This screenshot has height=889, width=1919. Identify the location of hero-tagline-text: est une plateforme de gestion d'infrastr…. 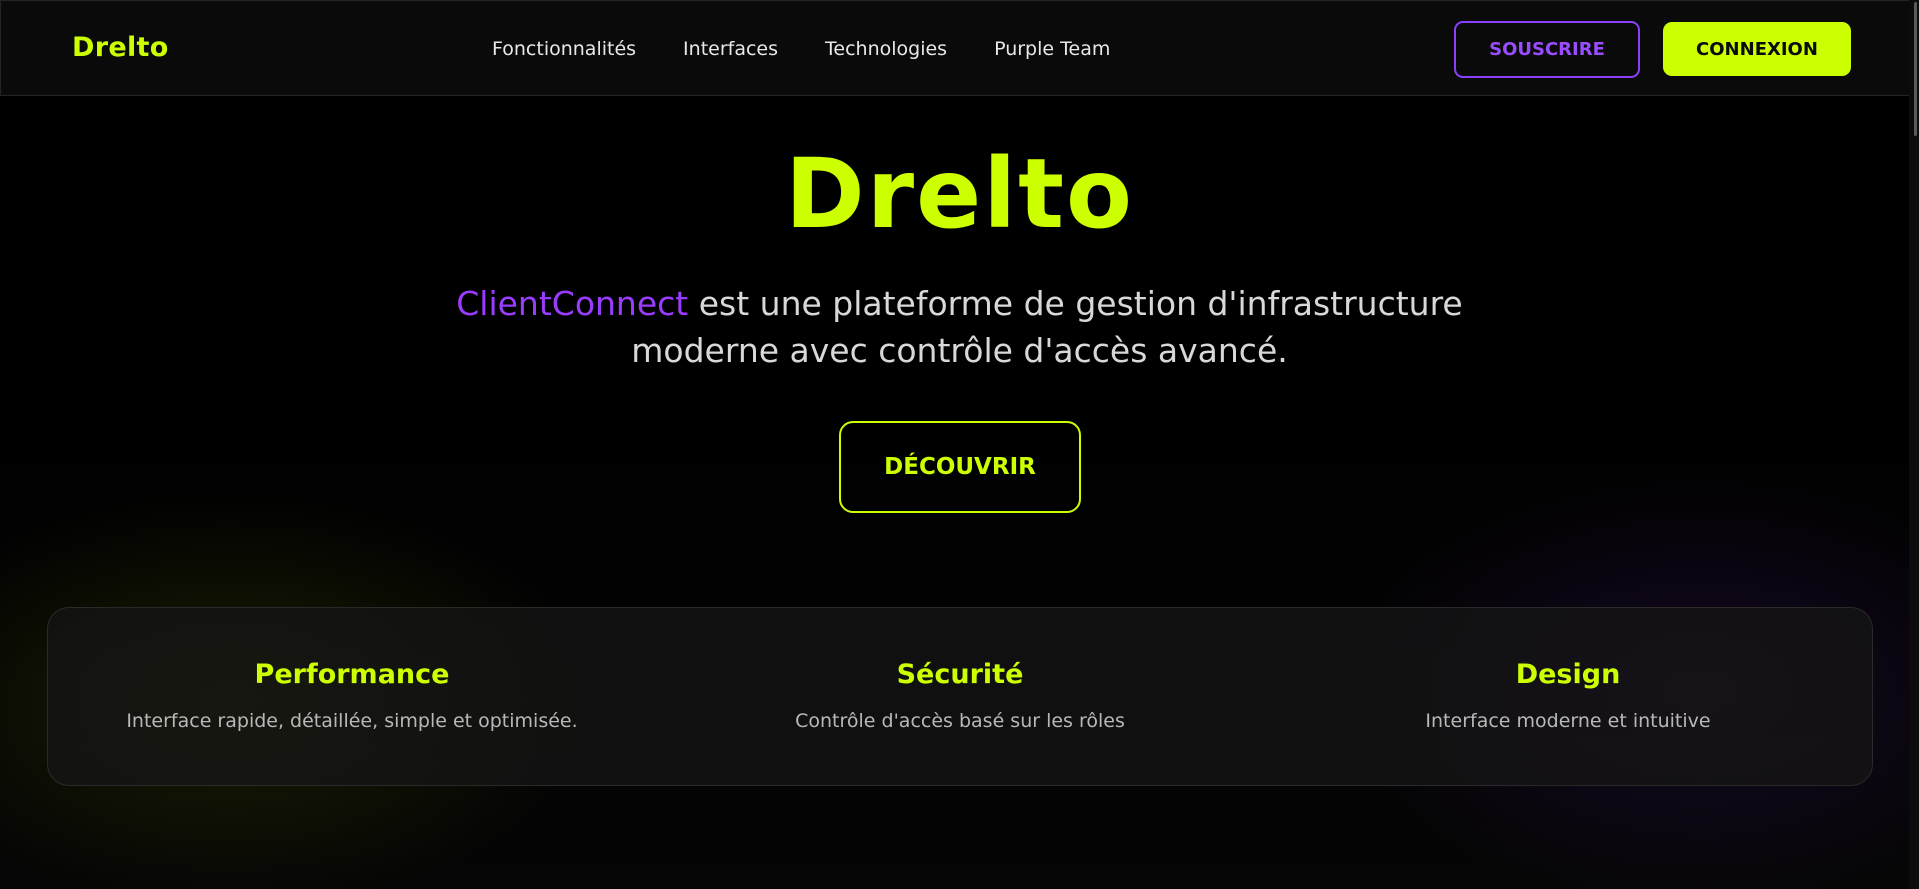
(1047, 327).